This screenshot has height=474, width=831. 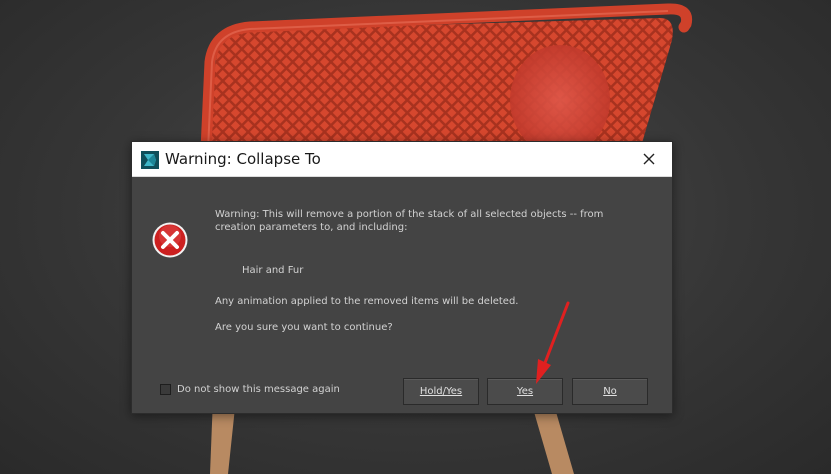 What do you see at coordinates (311, 227) in the screenshot?
I see `message-line-2: creation parameters to, and including:` at bounding box center [311, 227].